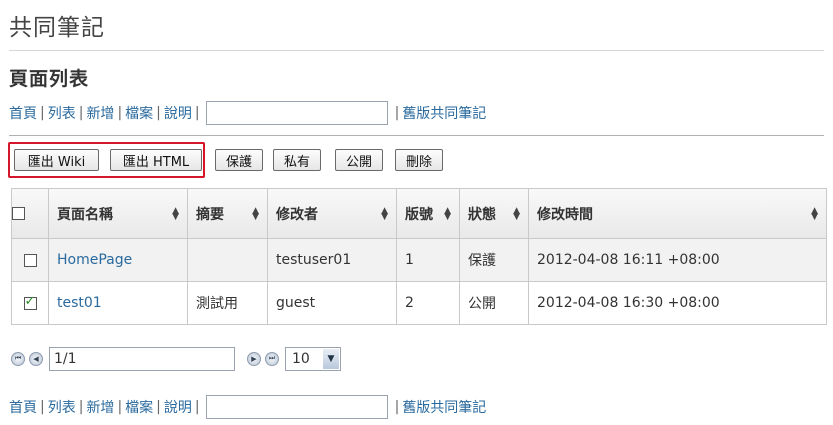 The width and height of the screenshot is (833, 425). Describe the element at coordinates (18, 358) in the screenshot. I see `first-page-icon: ⏮` at that location.